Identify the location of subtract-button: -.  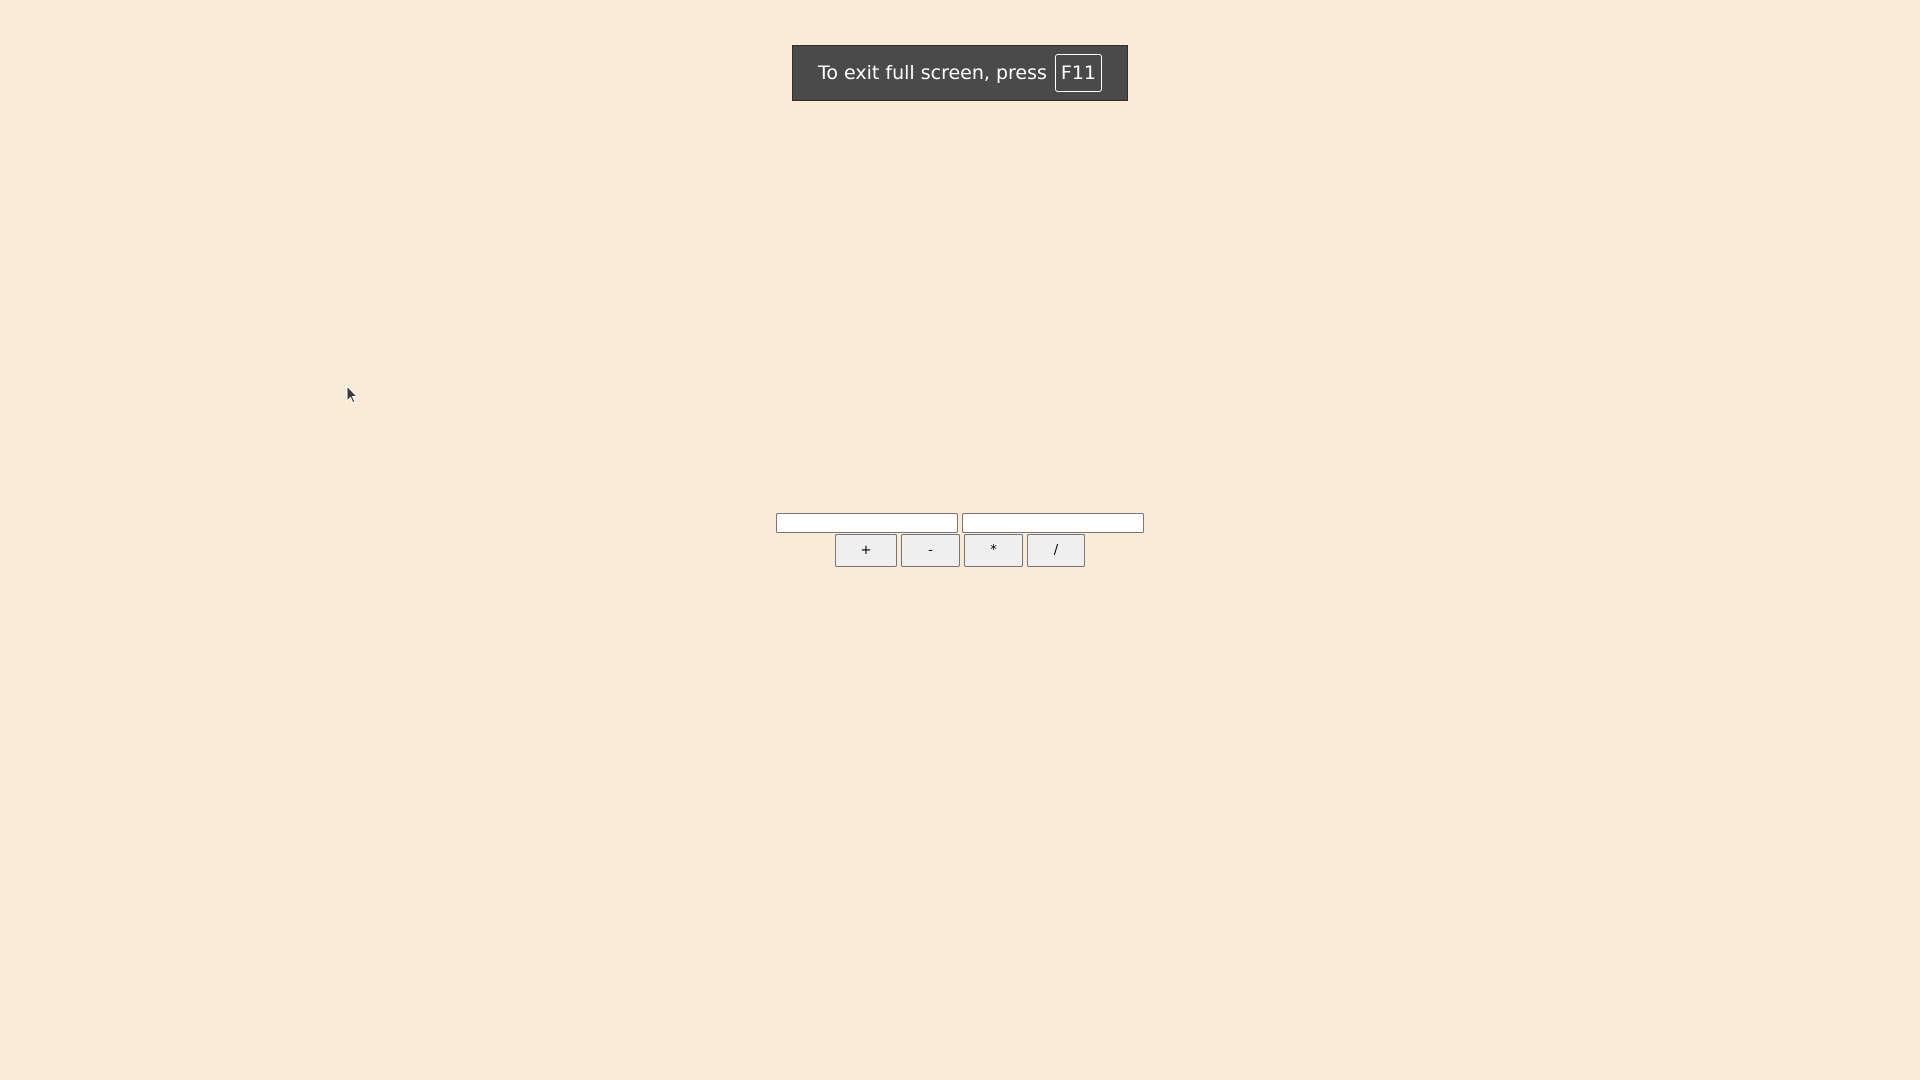
(930, 550).